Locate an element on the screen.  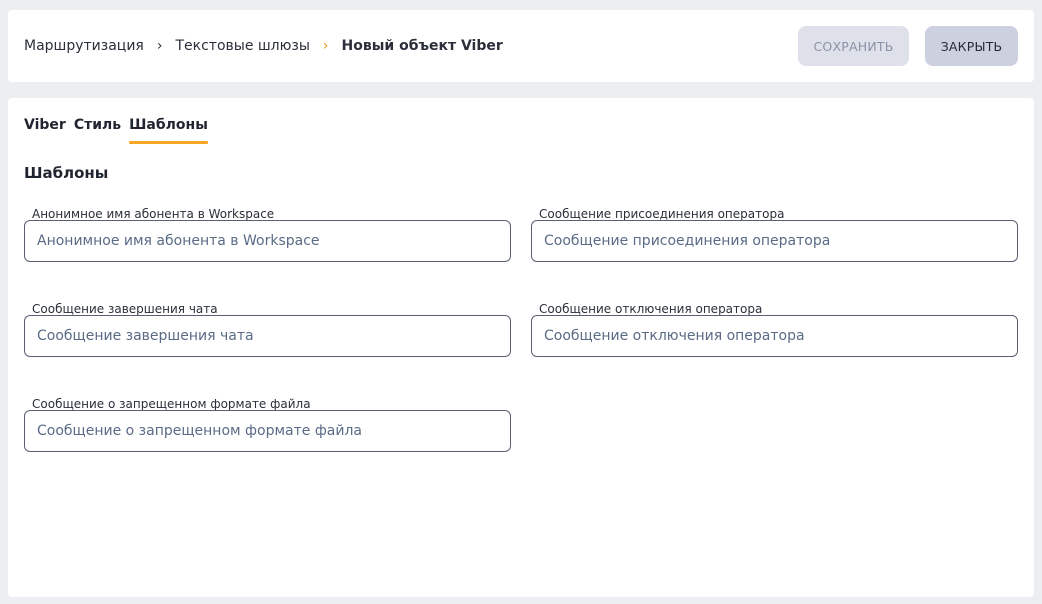
breadcrumb-item-text-gateways: Текстовые шлюзы is located at coordinates (242, 46).